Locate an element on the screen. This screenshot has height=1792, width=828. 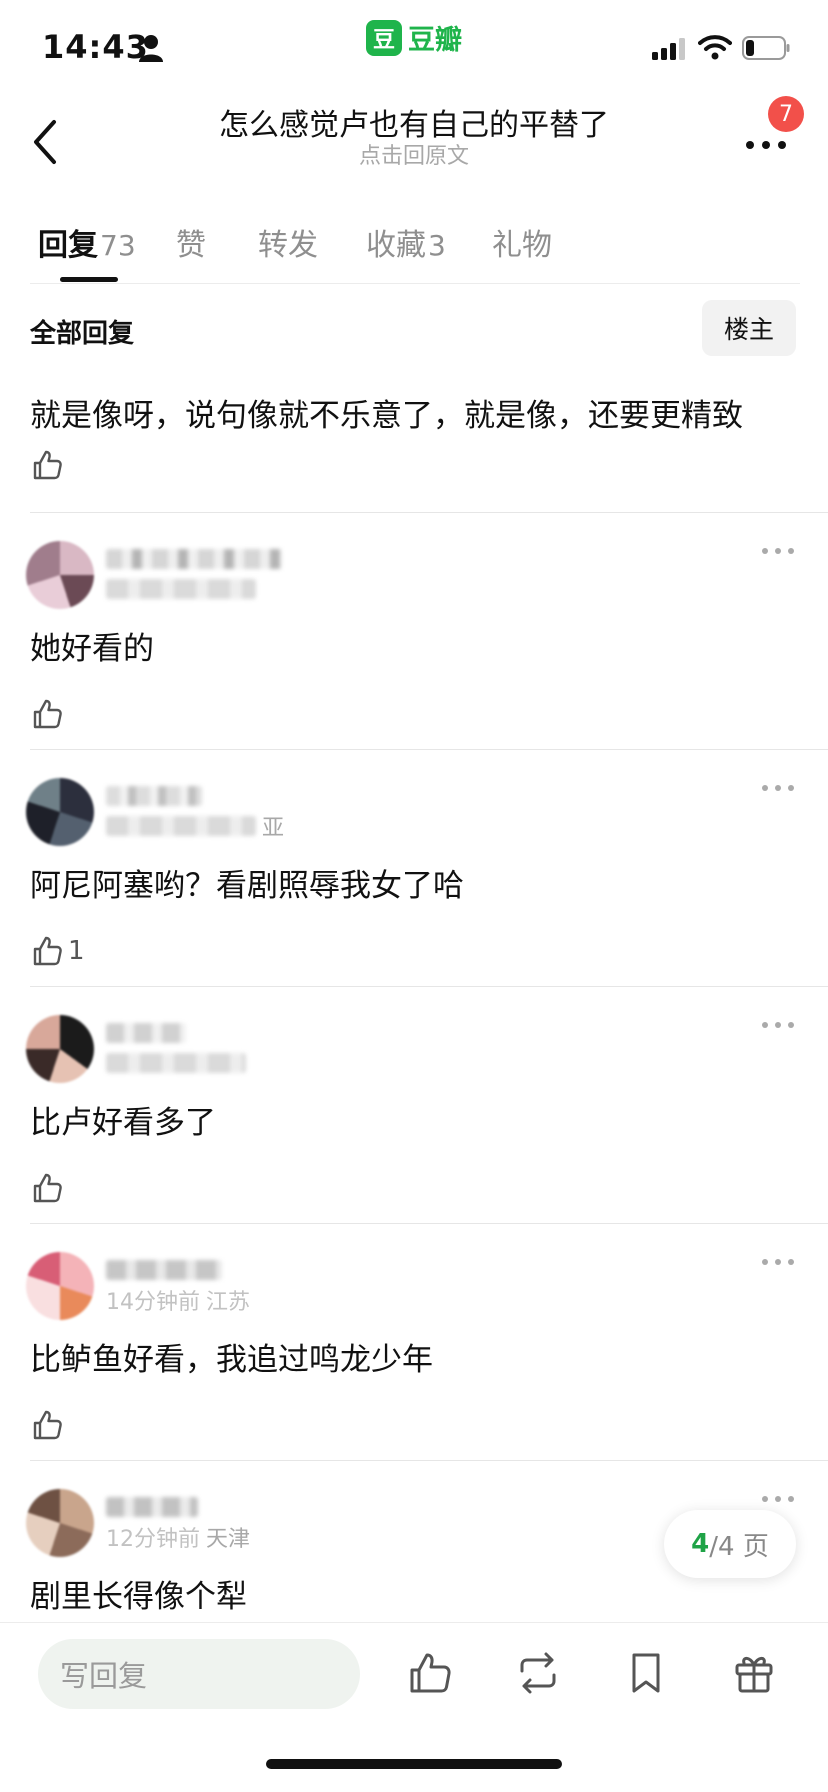
page-indicator: 4/4 页 is located at coordinates (730, 1544).